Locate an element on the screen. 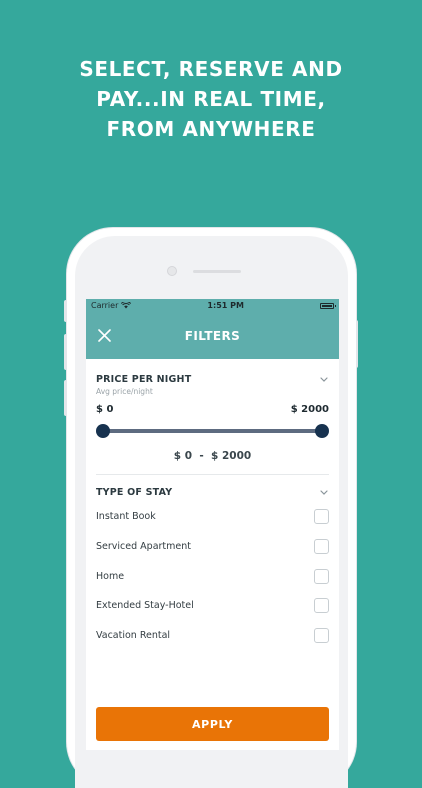  price-section-toggle is located at coordinates (324, 380).